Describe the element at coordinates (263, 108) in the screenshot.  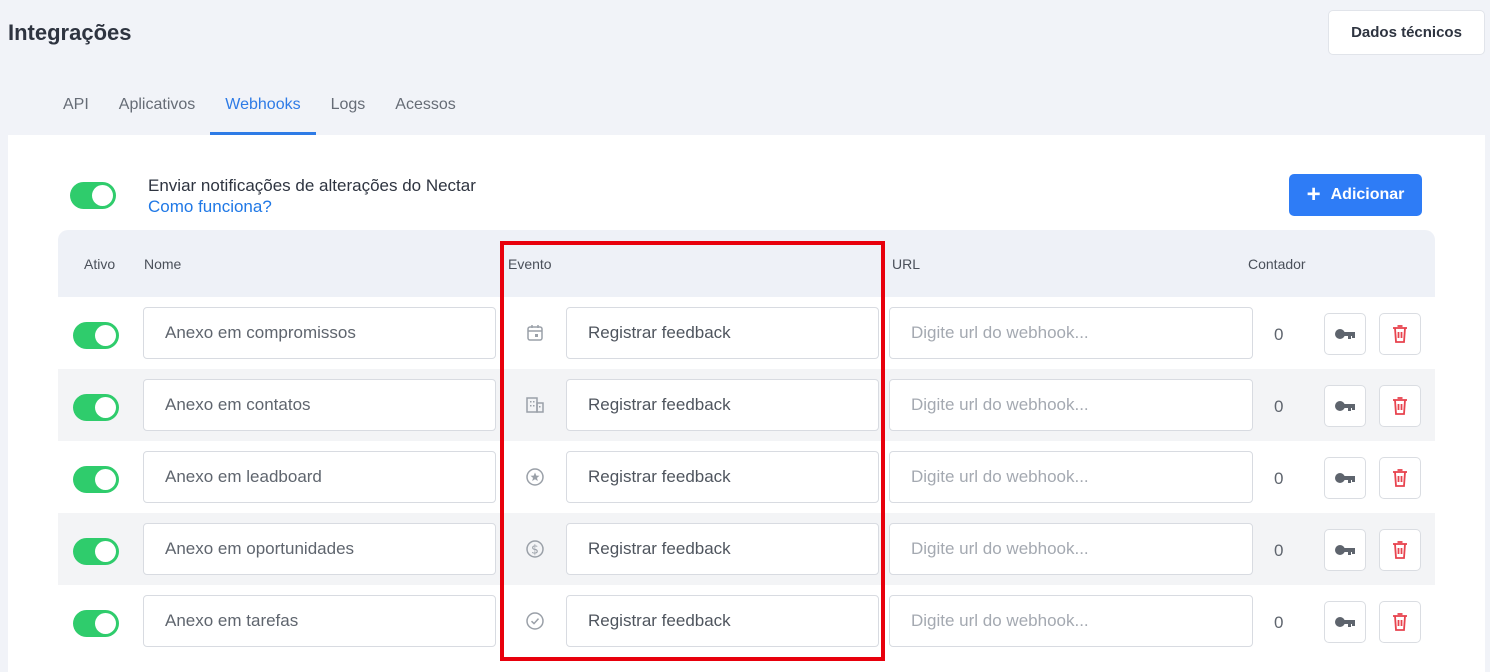
I see `tab-webhooks: Webhooks` at that location.